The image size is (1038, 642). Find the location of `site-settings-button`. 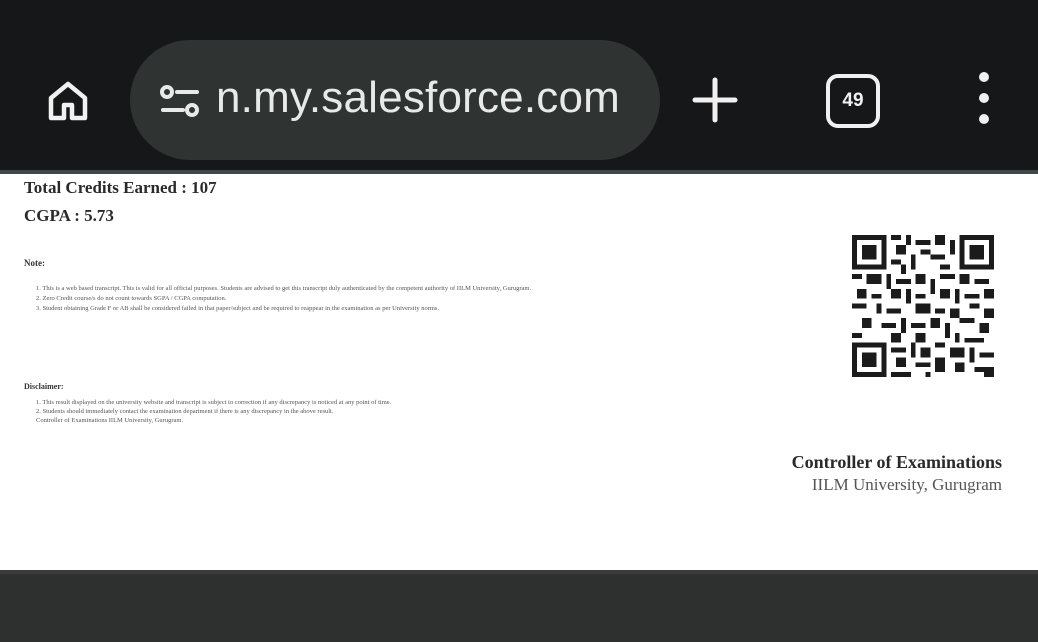

site-settings-button is located at coordinates (180, 101).